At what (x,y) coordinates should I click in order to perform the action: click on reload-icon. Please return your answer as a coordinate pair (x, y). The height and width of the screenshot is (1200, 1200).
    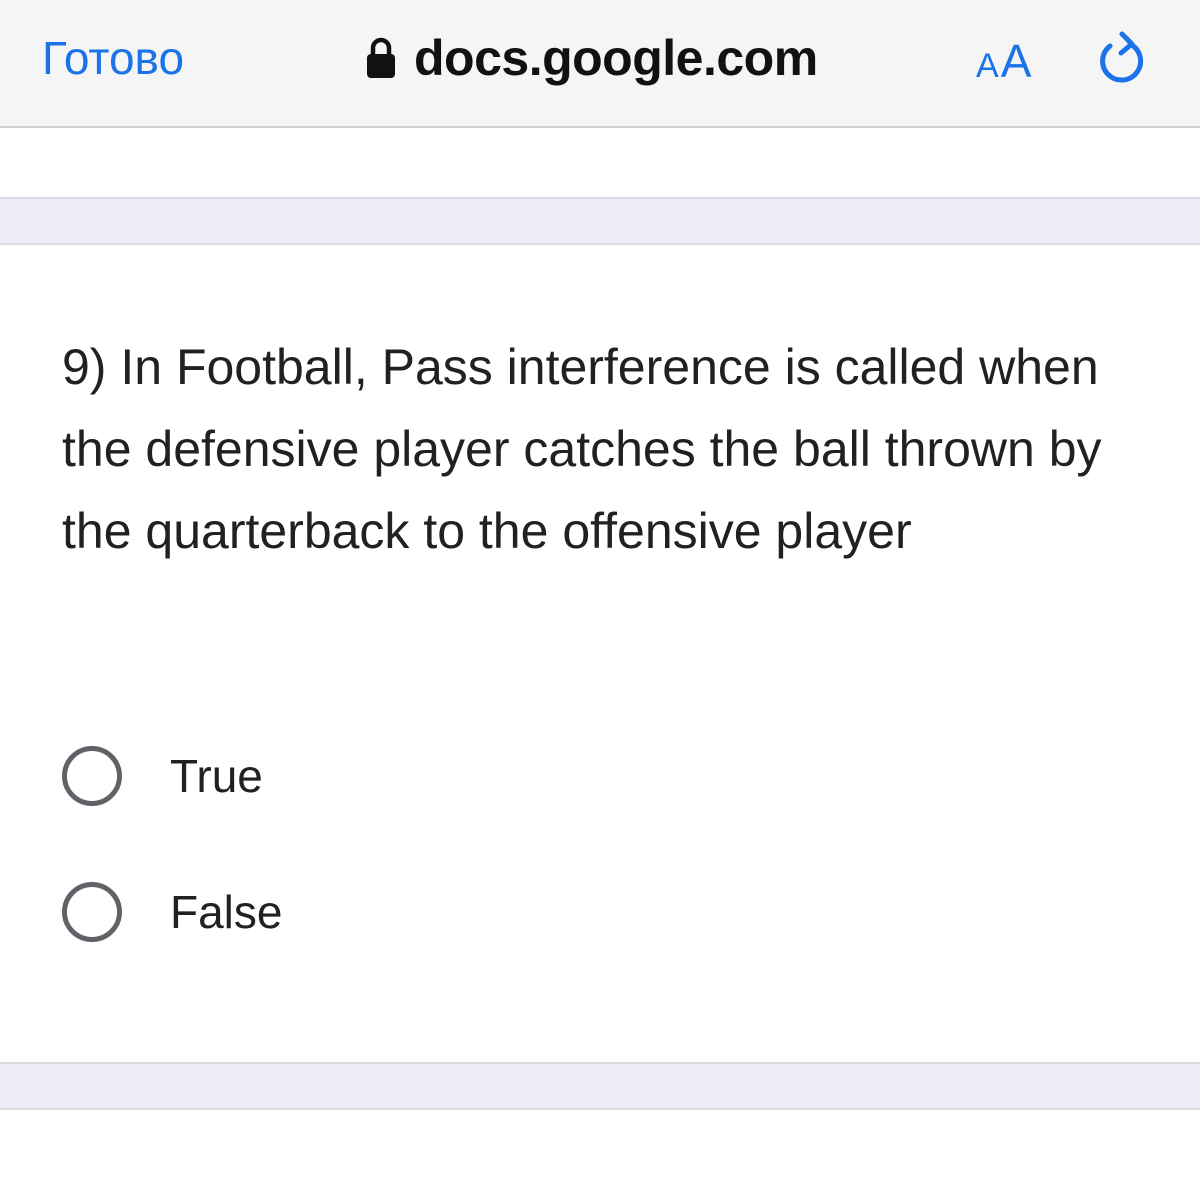
    Looking at the image, I should click on (1122, 58).